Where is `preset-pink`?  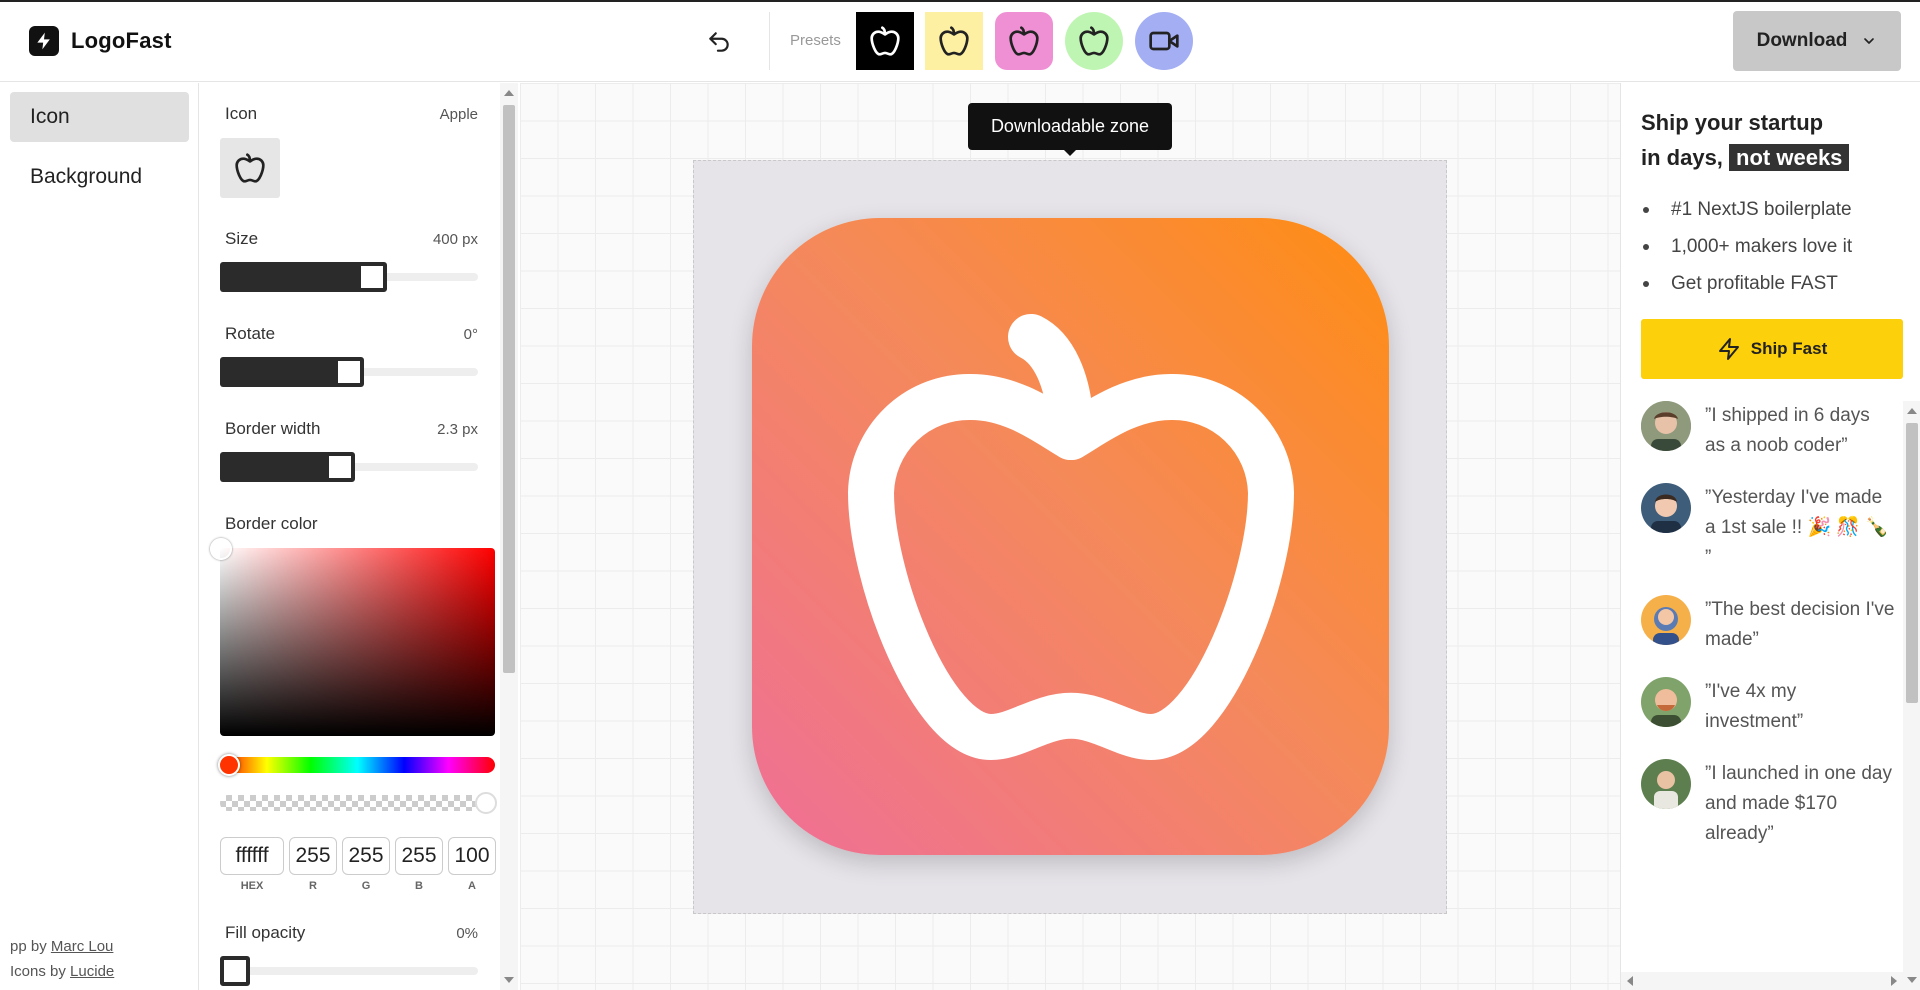
preset-pink is located at coordinates (1024, 41).